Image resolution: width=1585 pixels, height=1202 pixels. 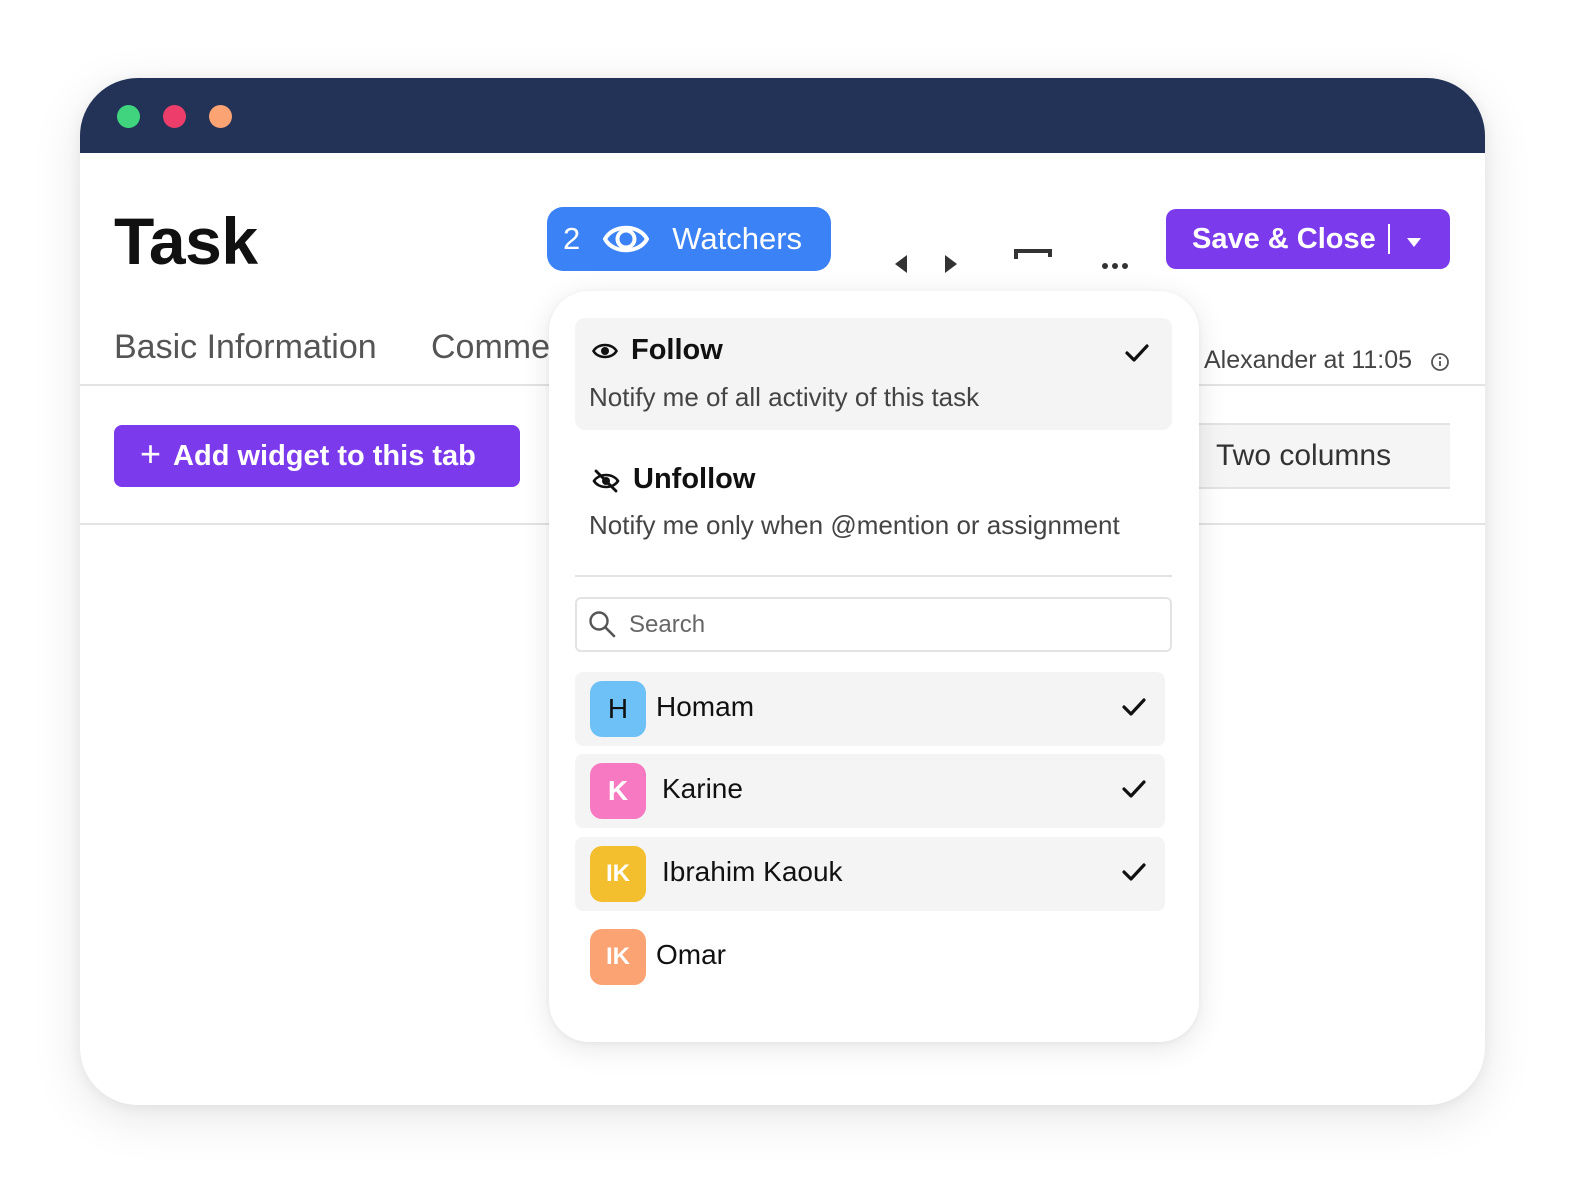 I want to click on follow-title: Follow, so click(x=677, y=350).